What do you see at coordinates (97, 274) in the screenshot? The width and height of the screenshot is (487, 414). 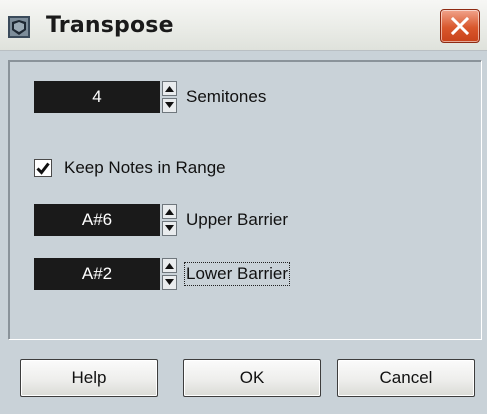 I see `lower-barrier-field: A#2` at bounding box center [97, 274].